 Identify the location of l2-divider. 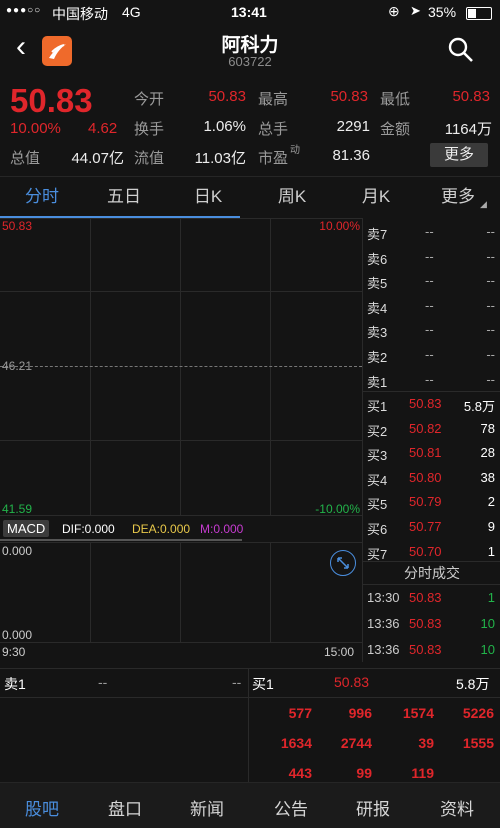
(248, 726).